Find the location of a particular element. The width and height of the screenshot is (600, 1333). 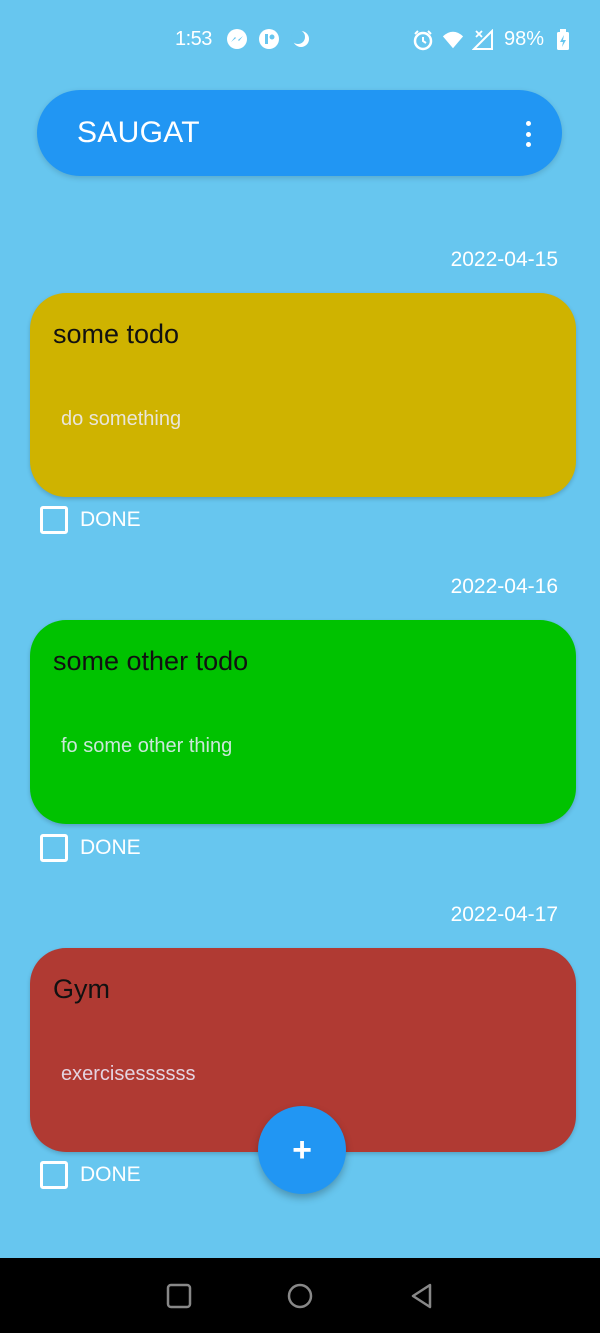

battery-icon is located at coordinates (563, 39).